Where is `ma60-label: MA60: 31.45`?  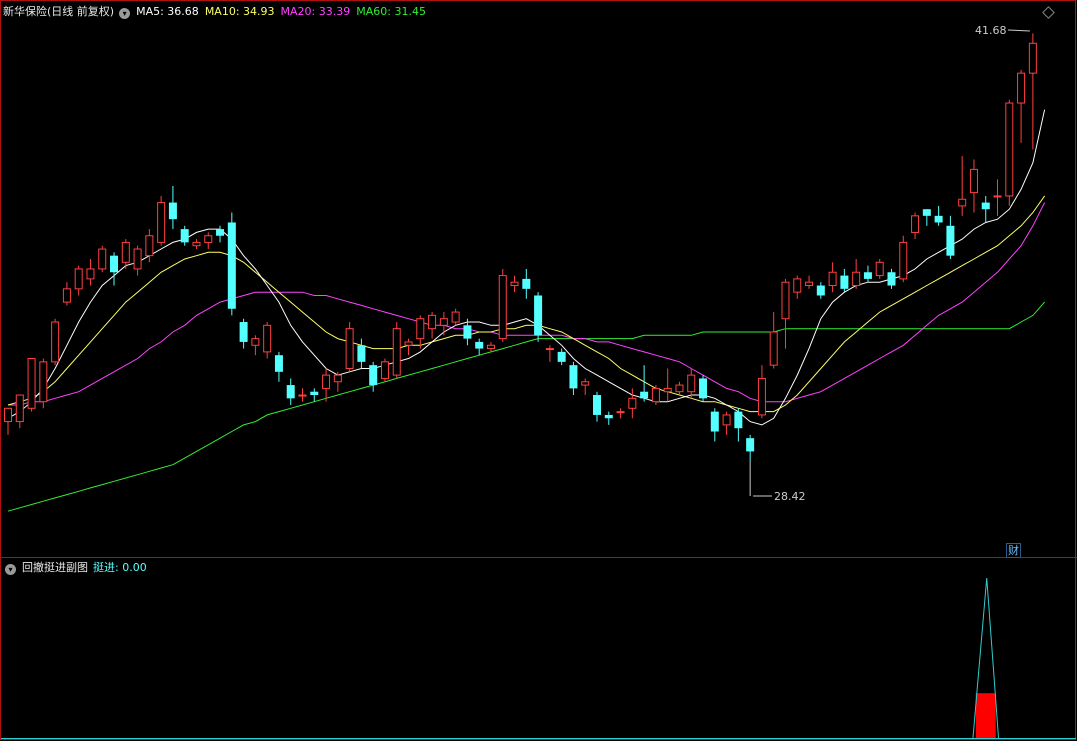 ma60-label: MA60: 31.45 is located at coordinates (391, 11).